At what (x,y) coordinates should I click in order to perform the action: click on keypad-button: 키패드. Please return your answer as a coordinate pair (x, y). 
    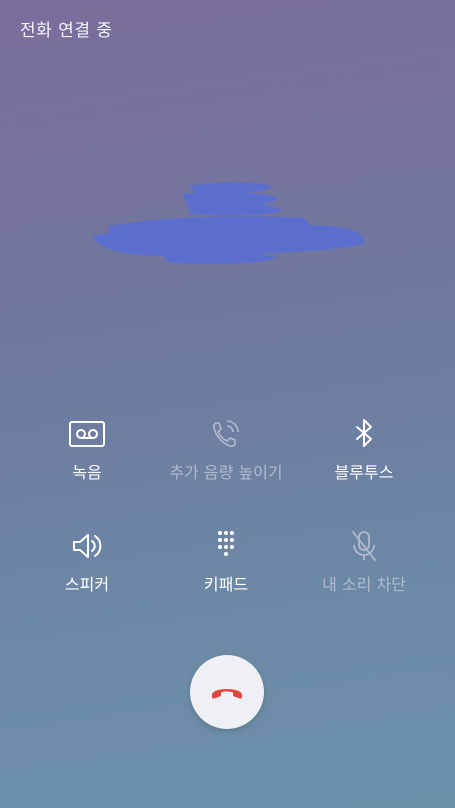
    Looking at the image, I should click on (226, 562).